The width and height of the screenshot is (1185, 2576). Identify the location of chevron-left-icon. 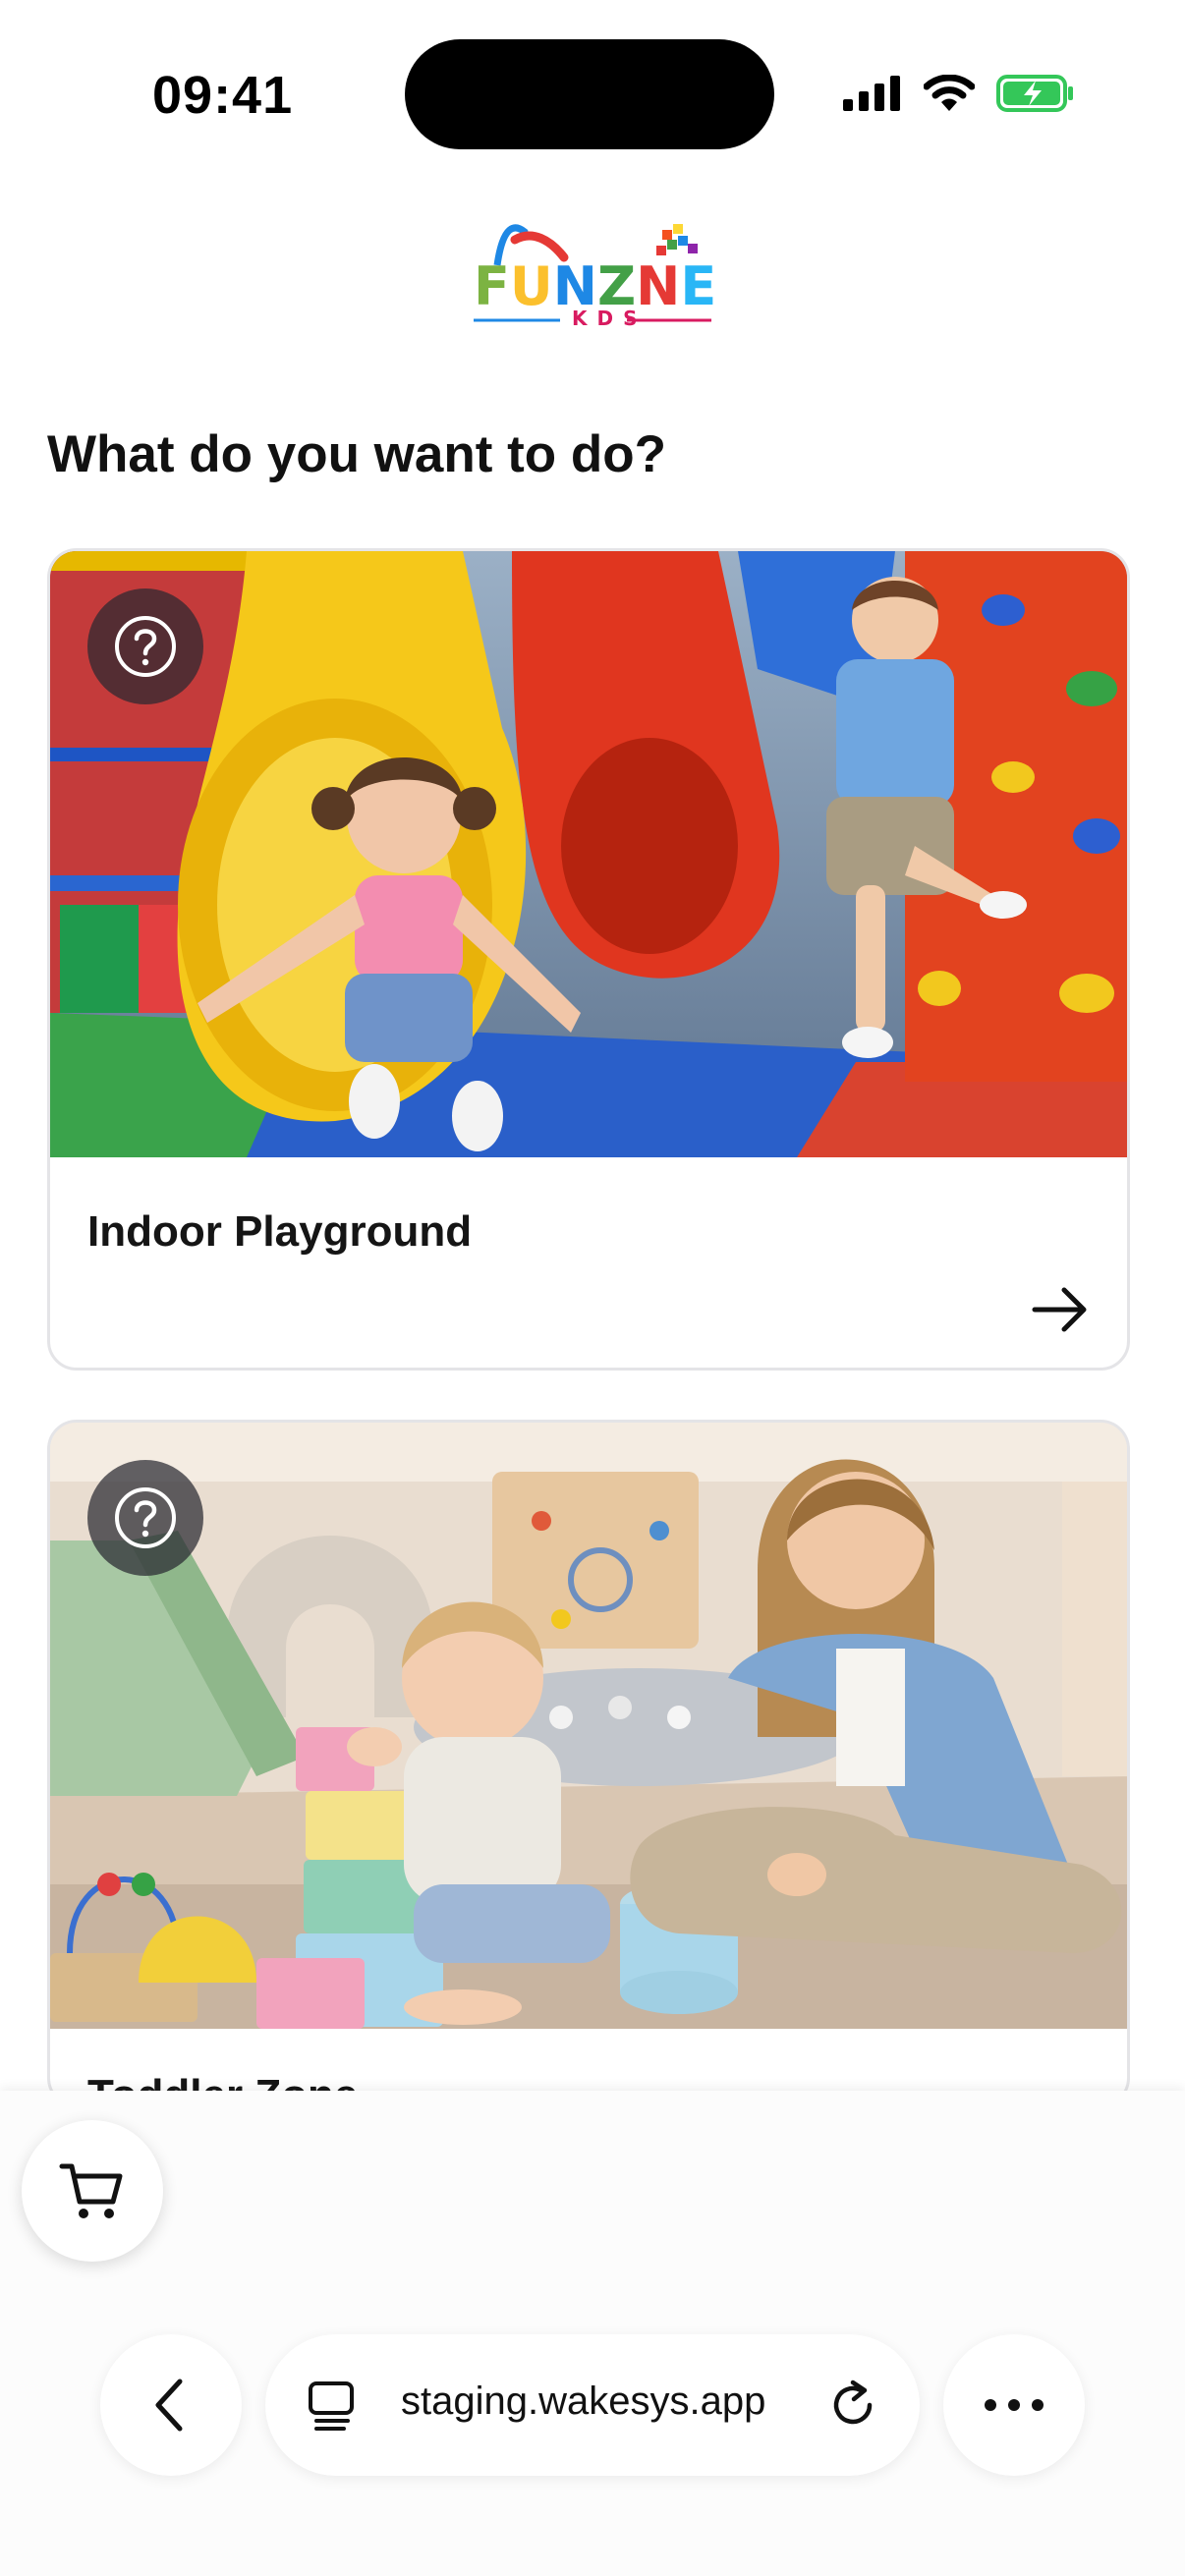
(169, 2405).